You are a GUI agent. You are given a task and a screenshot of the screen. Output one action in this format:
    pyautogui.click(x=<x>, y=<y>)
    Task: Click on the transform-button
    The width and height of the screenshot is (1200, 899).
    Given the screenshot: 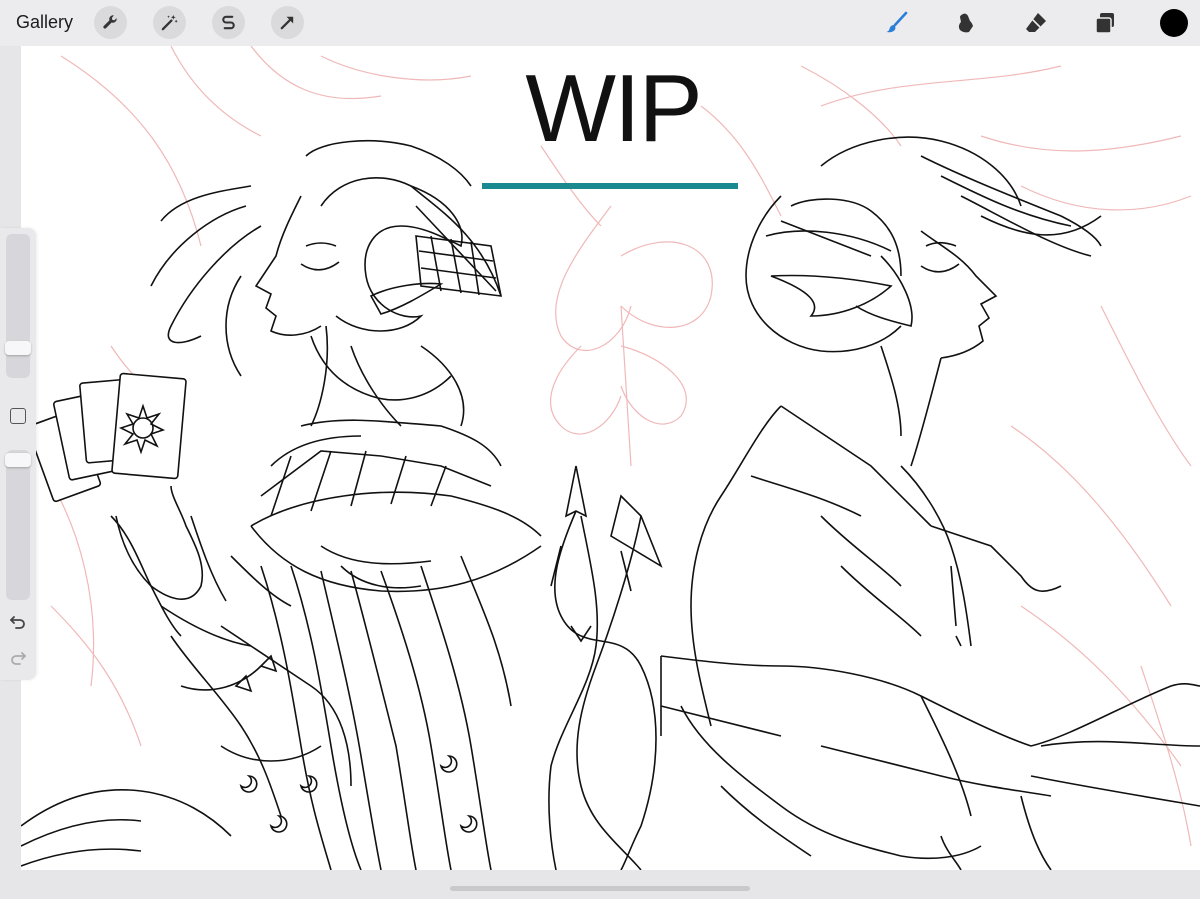 What is the action you would take?
    pyautogui.click(x=287, y=22)
    